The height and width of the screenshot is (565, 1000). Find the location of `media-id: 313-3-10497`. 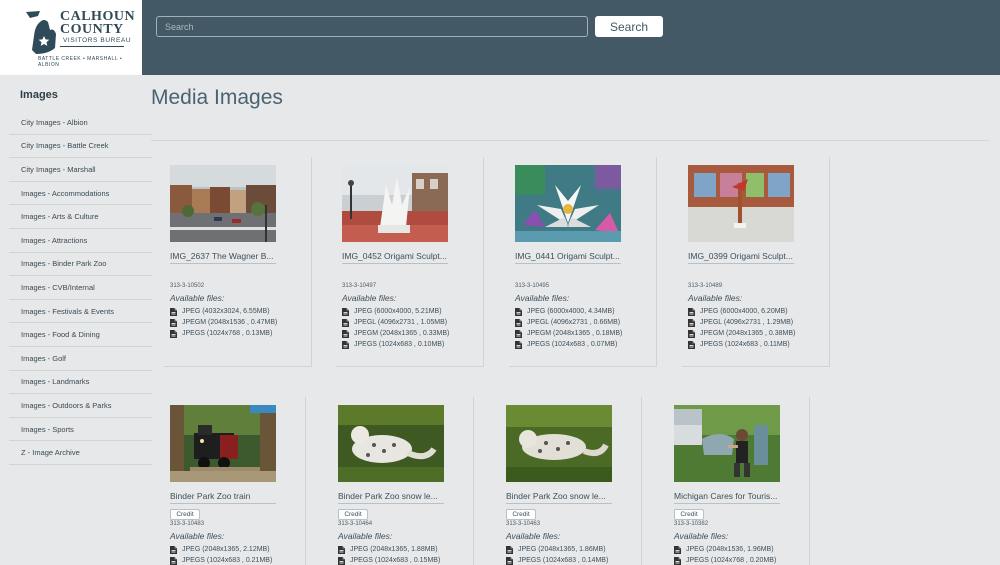

media-id: 313-3-10497 is located at coordinates (359, 286).